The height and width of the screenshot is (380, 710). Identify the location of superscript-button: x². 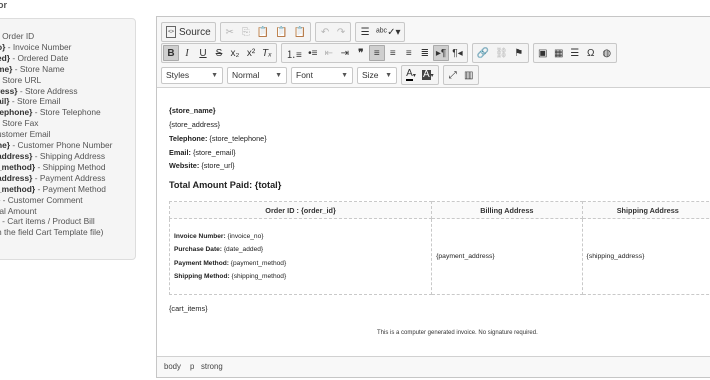
(251, 53).